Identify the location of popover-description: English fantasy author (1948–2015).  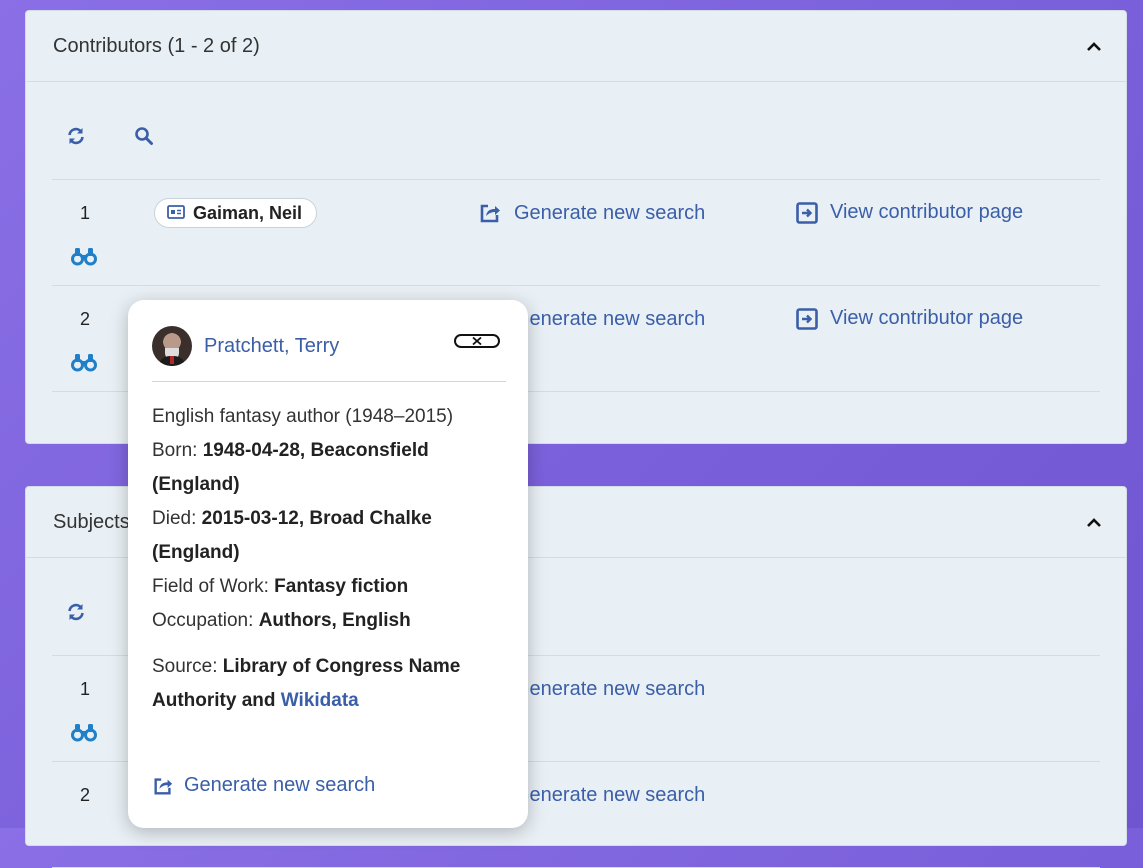
(303, 416).